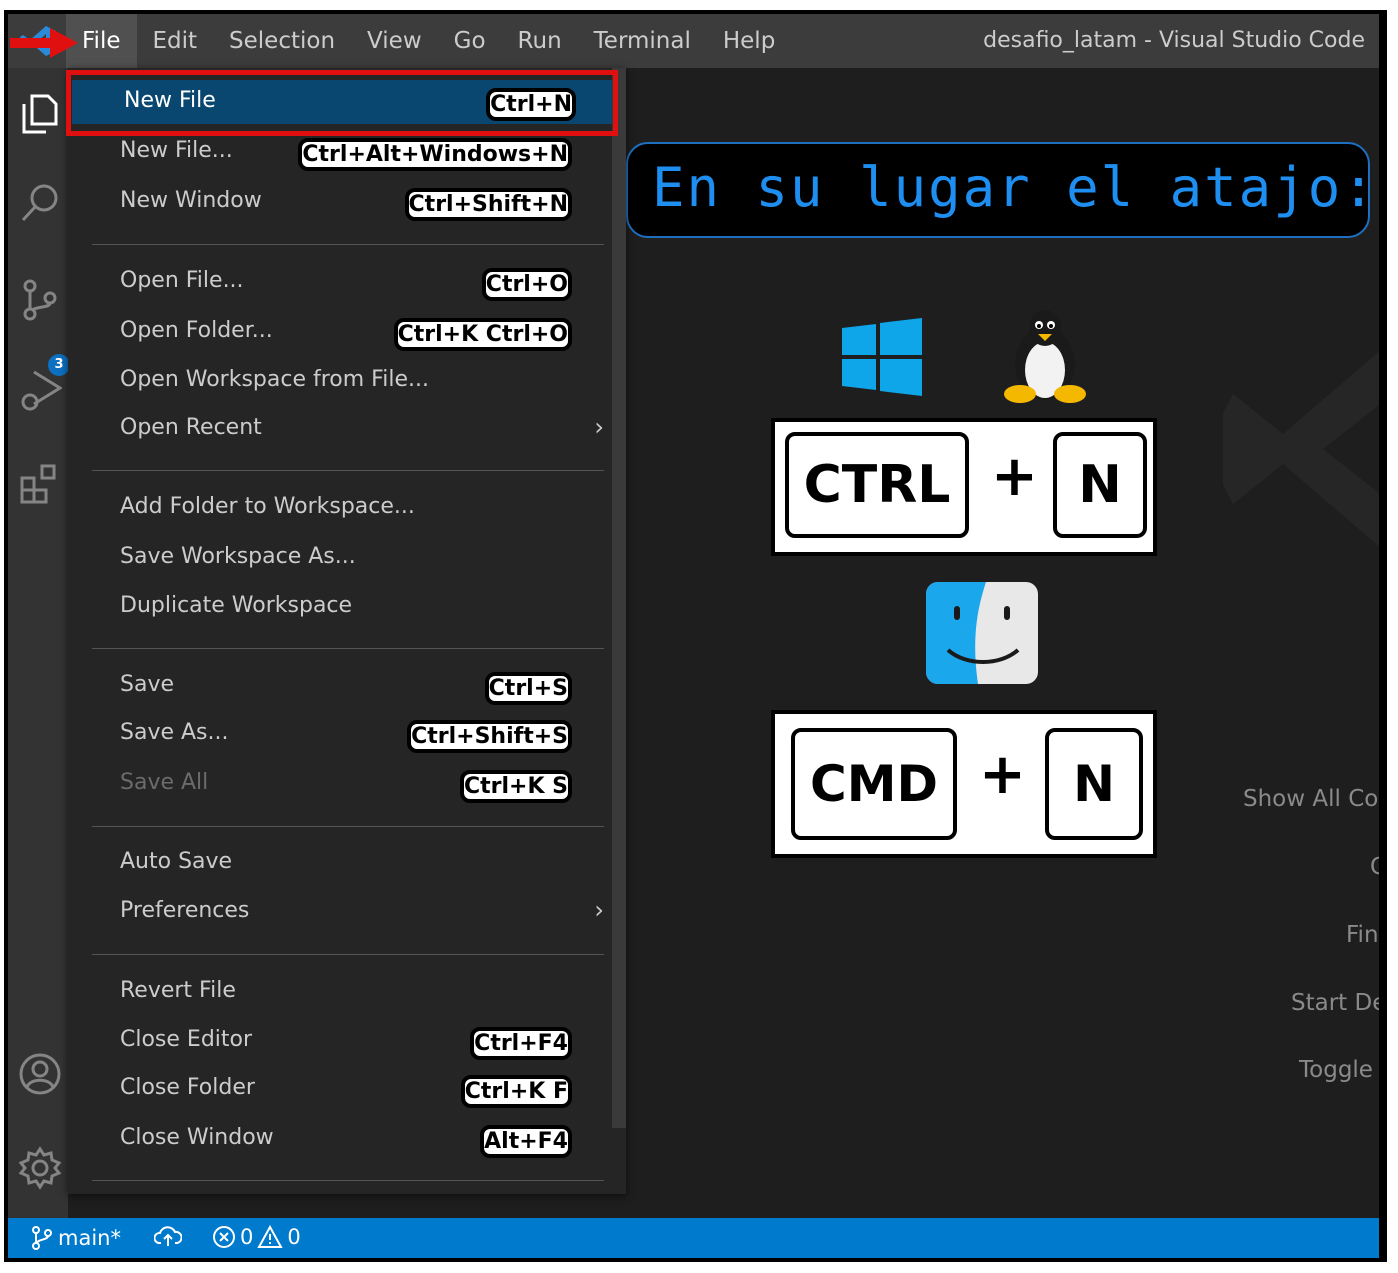 This screenshot has width=1398, height=1273. What do you see at coordinates (394, 41) in the screenshot?
I see `menu-view: View` at bounding box center [394, 41].